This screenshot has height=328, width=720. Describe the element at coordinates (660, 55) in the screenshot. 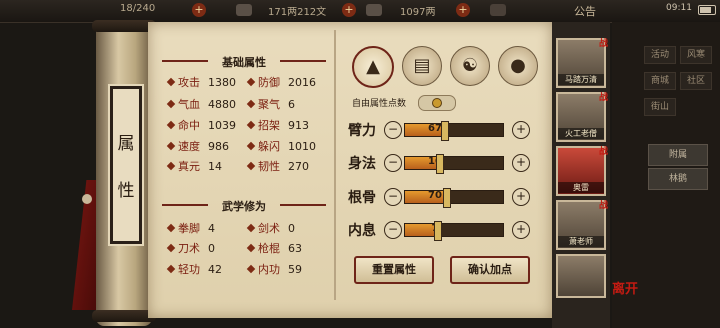

I see `menu-activity: 活动` at that location.